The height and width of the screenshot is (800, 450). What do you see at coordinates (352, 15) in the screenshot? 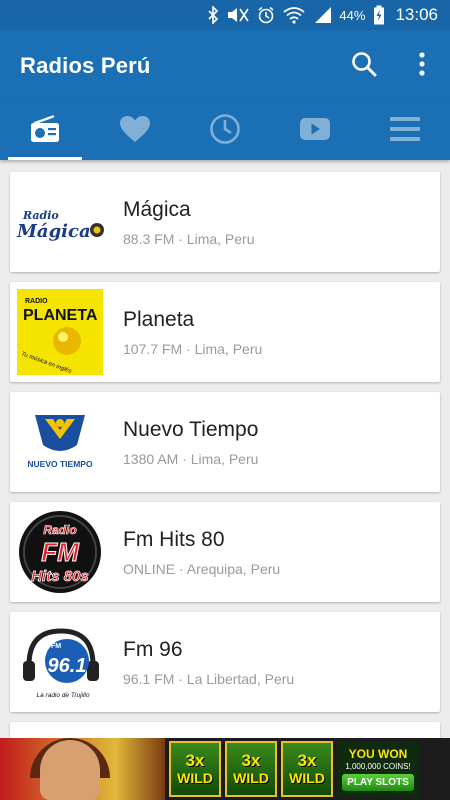
I see `battery-percent: 44%` at bounding box center [352, 15].